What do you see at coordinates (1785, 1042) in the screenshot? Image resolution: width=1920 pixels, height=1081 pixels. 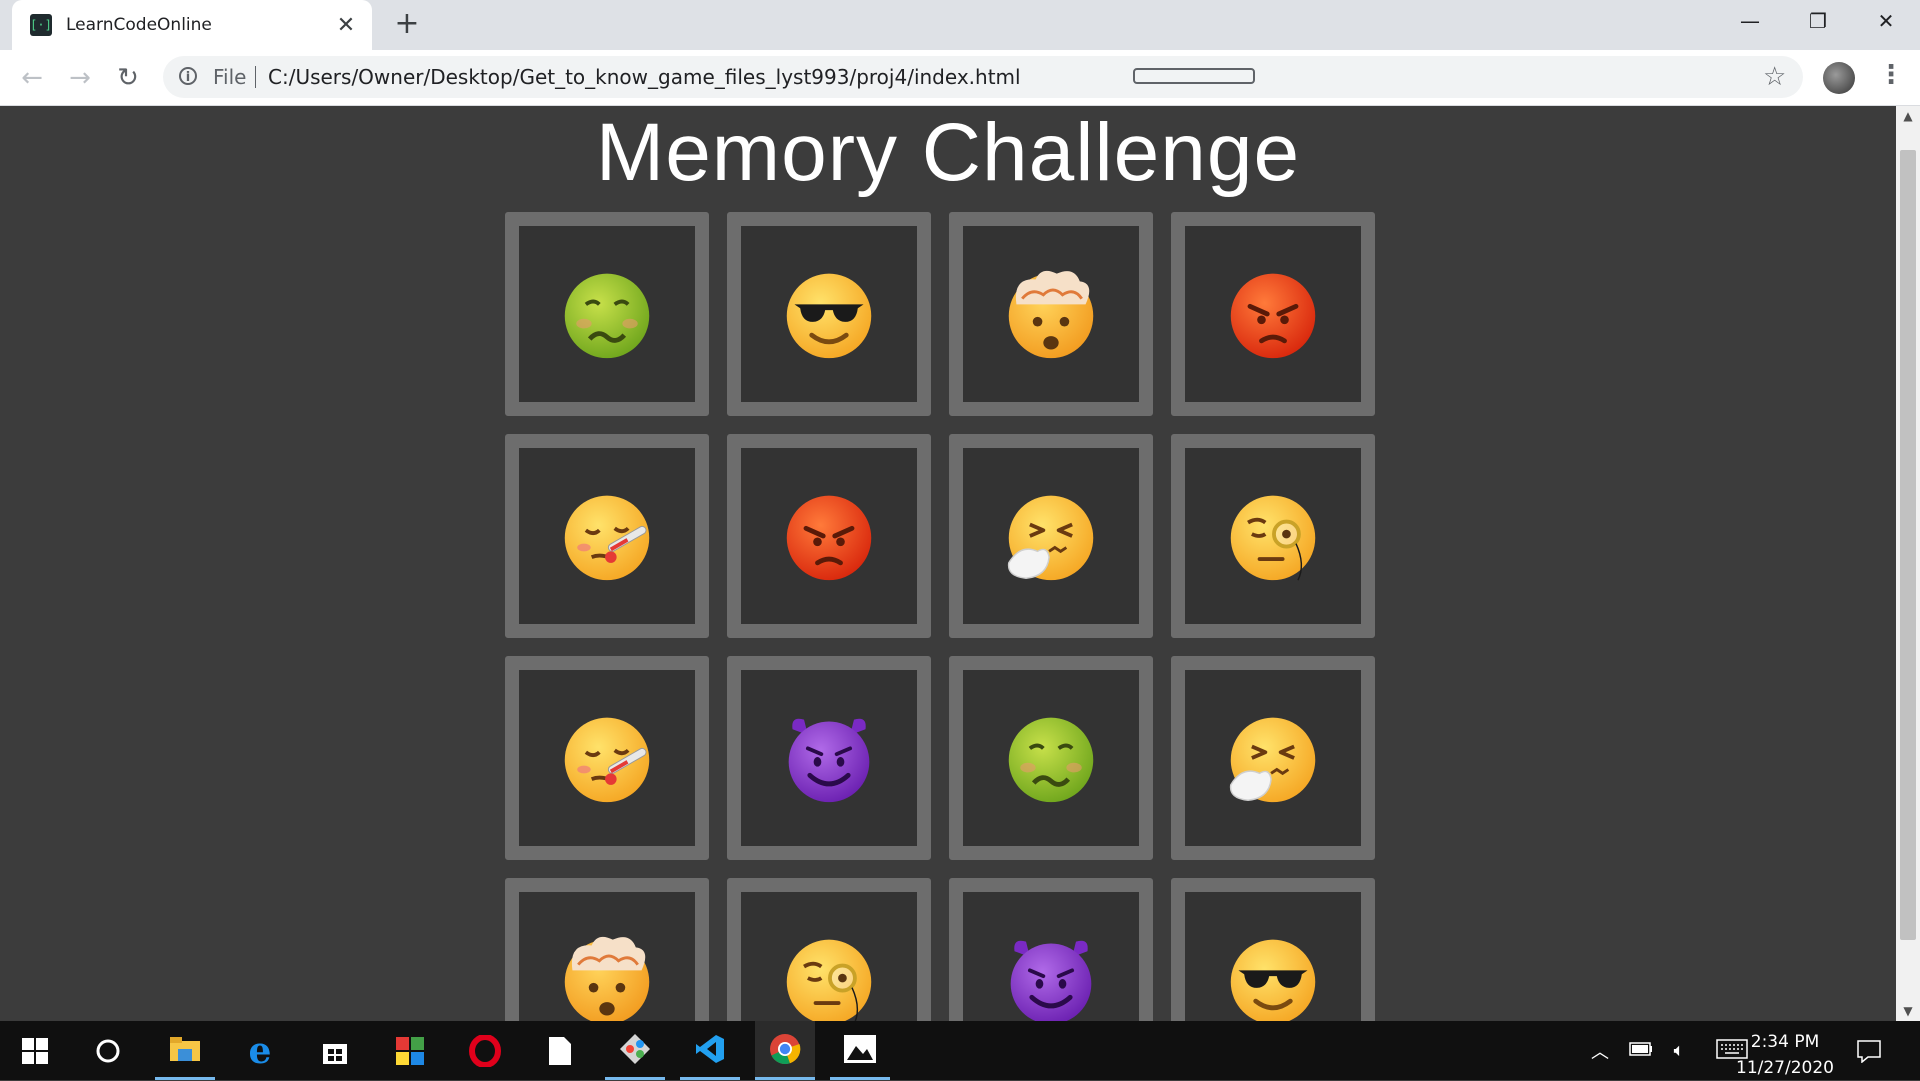 I see `clock-time: 2:34 PM` at bounding box center [1785, 1042].